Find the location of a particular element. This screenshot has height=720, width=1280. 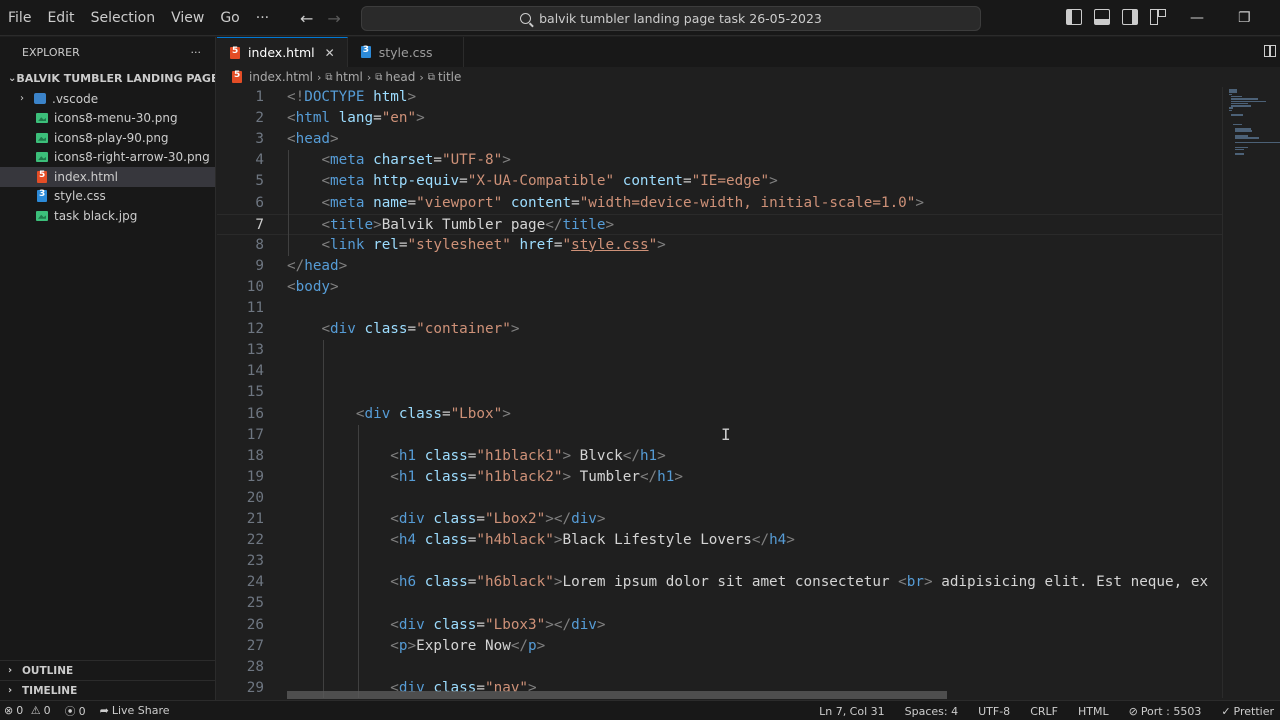

code-line: 27 <p>Explore Now</p> is located at coordinates (719, 646).